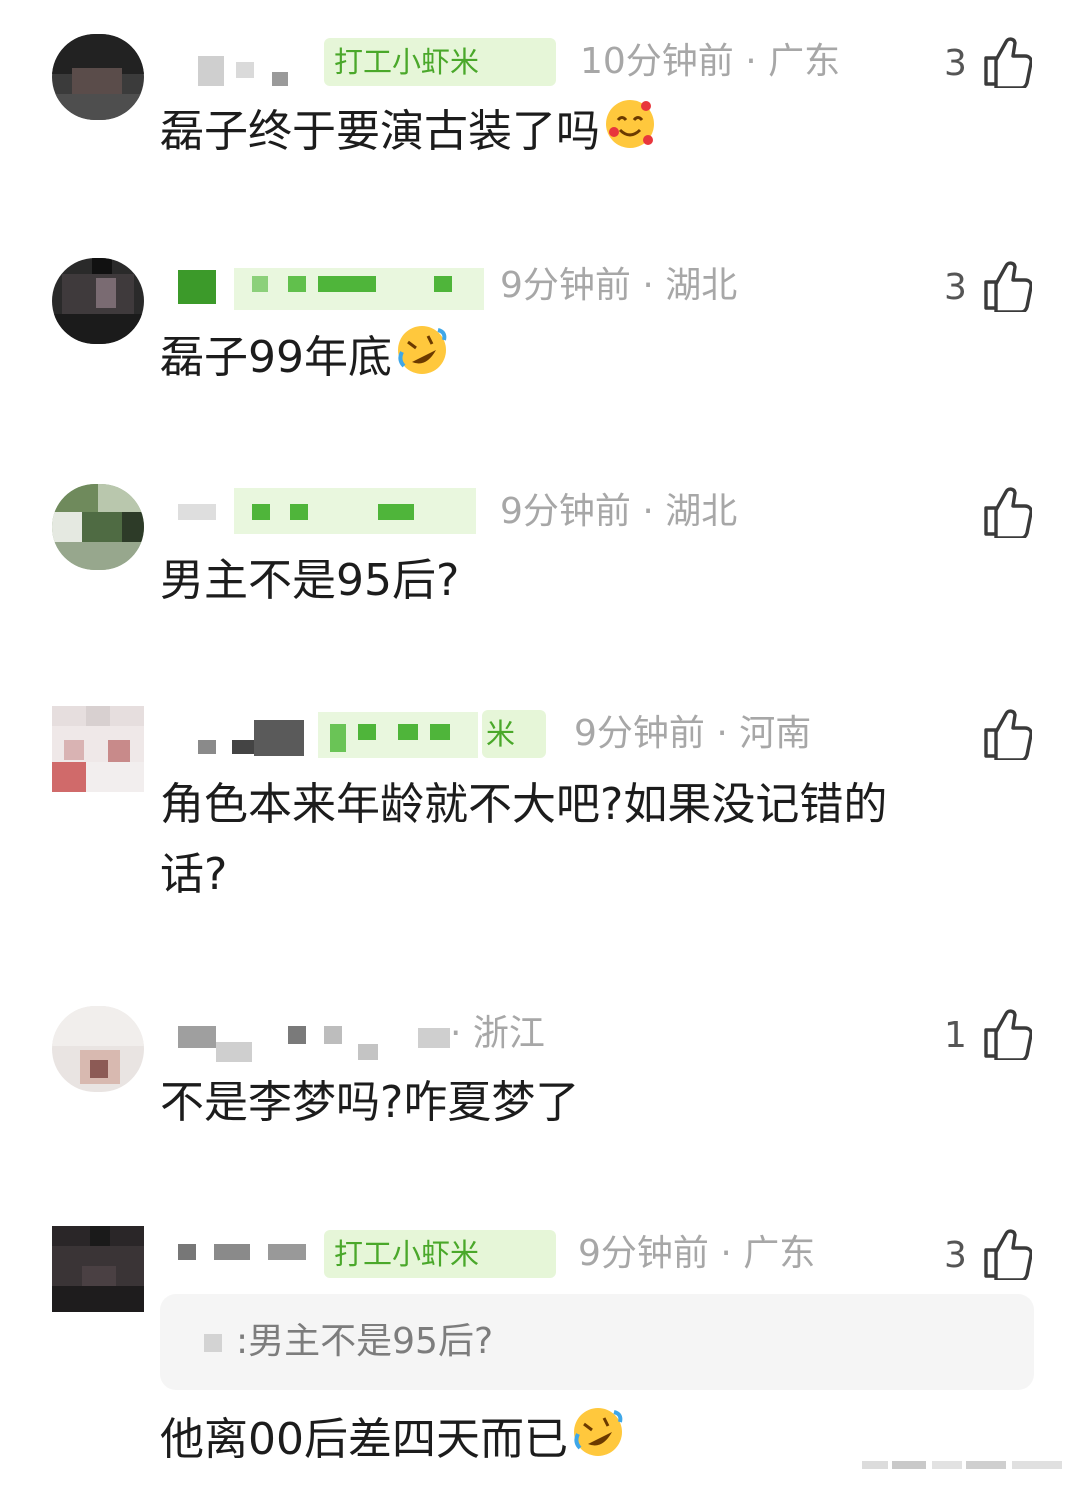 Image resolution: width=1079 pixels, height=1488 pixels. Describe the element at coordinates (558, 734) in the screenshot. I see `comment-meta: 米 9分钟前 · 河南` at that location.